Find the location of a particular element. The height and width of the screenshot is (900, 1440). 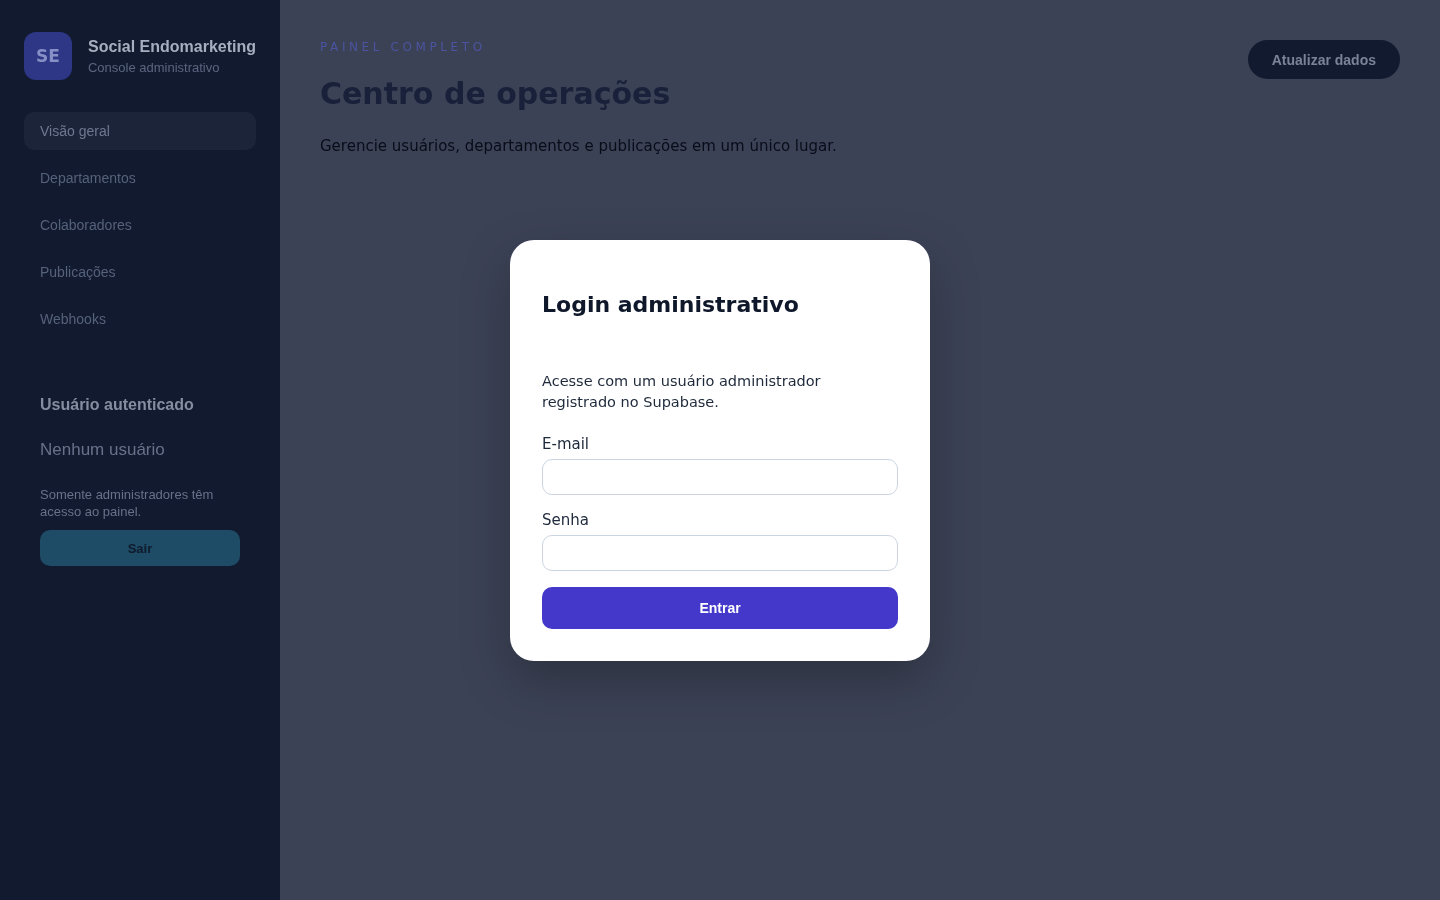

eyebrow-label: PAINEL COMPLETO is located at coordinates (403, 47).